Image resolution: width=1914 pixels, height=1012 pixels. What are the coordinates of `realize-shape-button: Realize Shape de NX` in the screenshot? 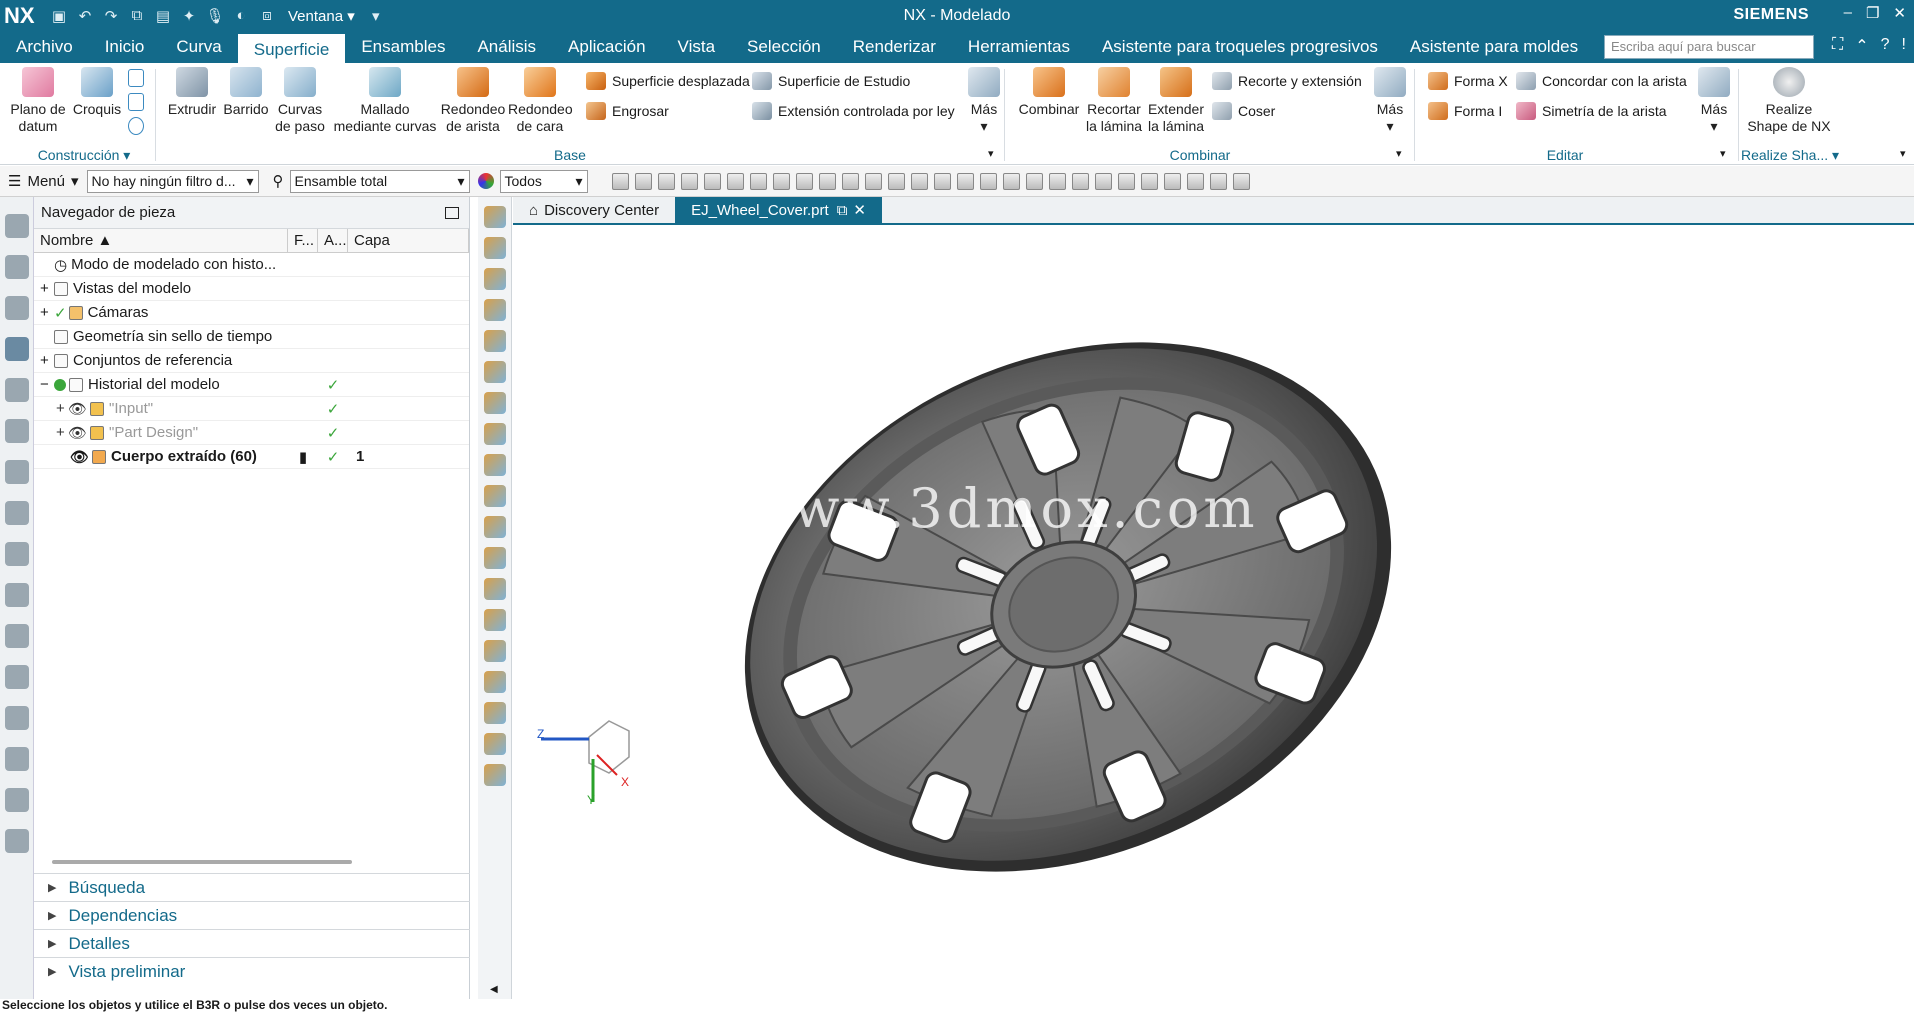 It's located at (1789, 101).